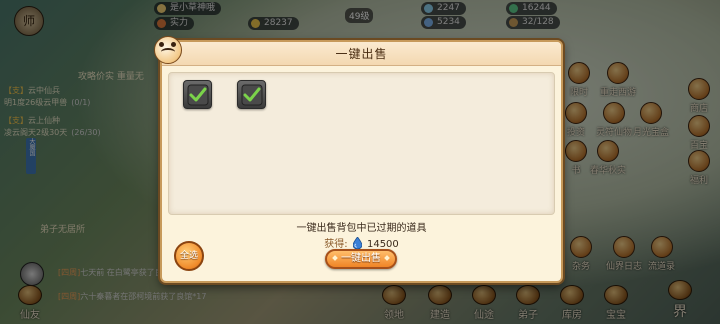  What do you see at coordinates (357, 243) in the screenshot?
I see `water-drop-icon` at bounding box center [357, 243].